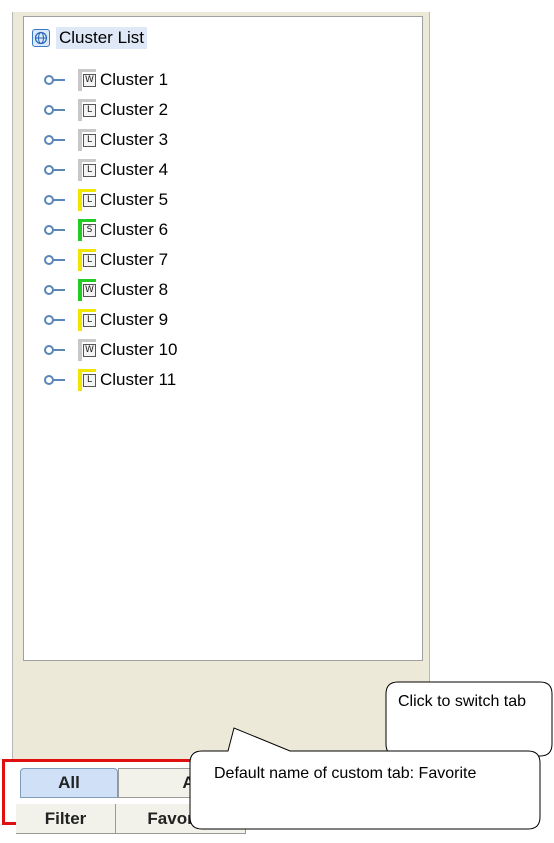 This screenshot has height=843, width=554. I want to click on callout-switch-tab-text: Click to switch tab, so click(462, 701).